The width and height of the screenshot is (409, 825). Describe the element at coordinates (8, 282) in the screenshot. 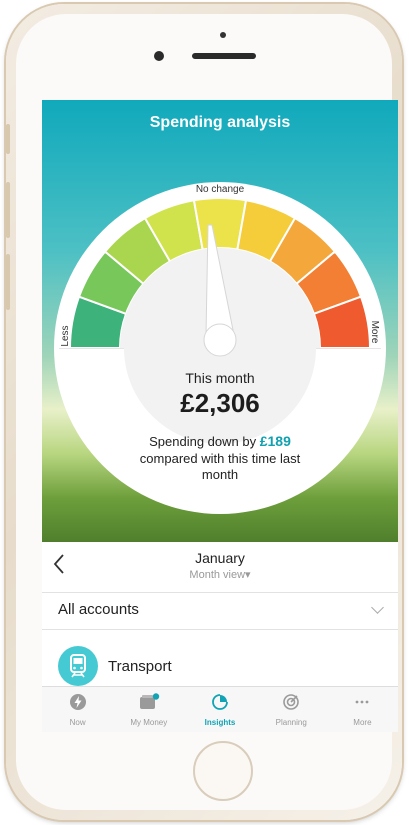

I see `volume-down-button` at that location.